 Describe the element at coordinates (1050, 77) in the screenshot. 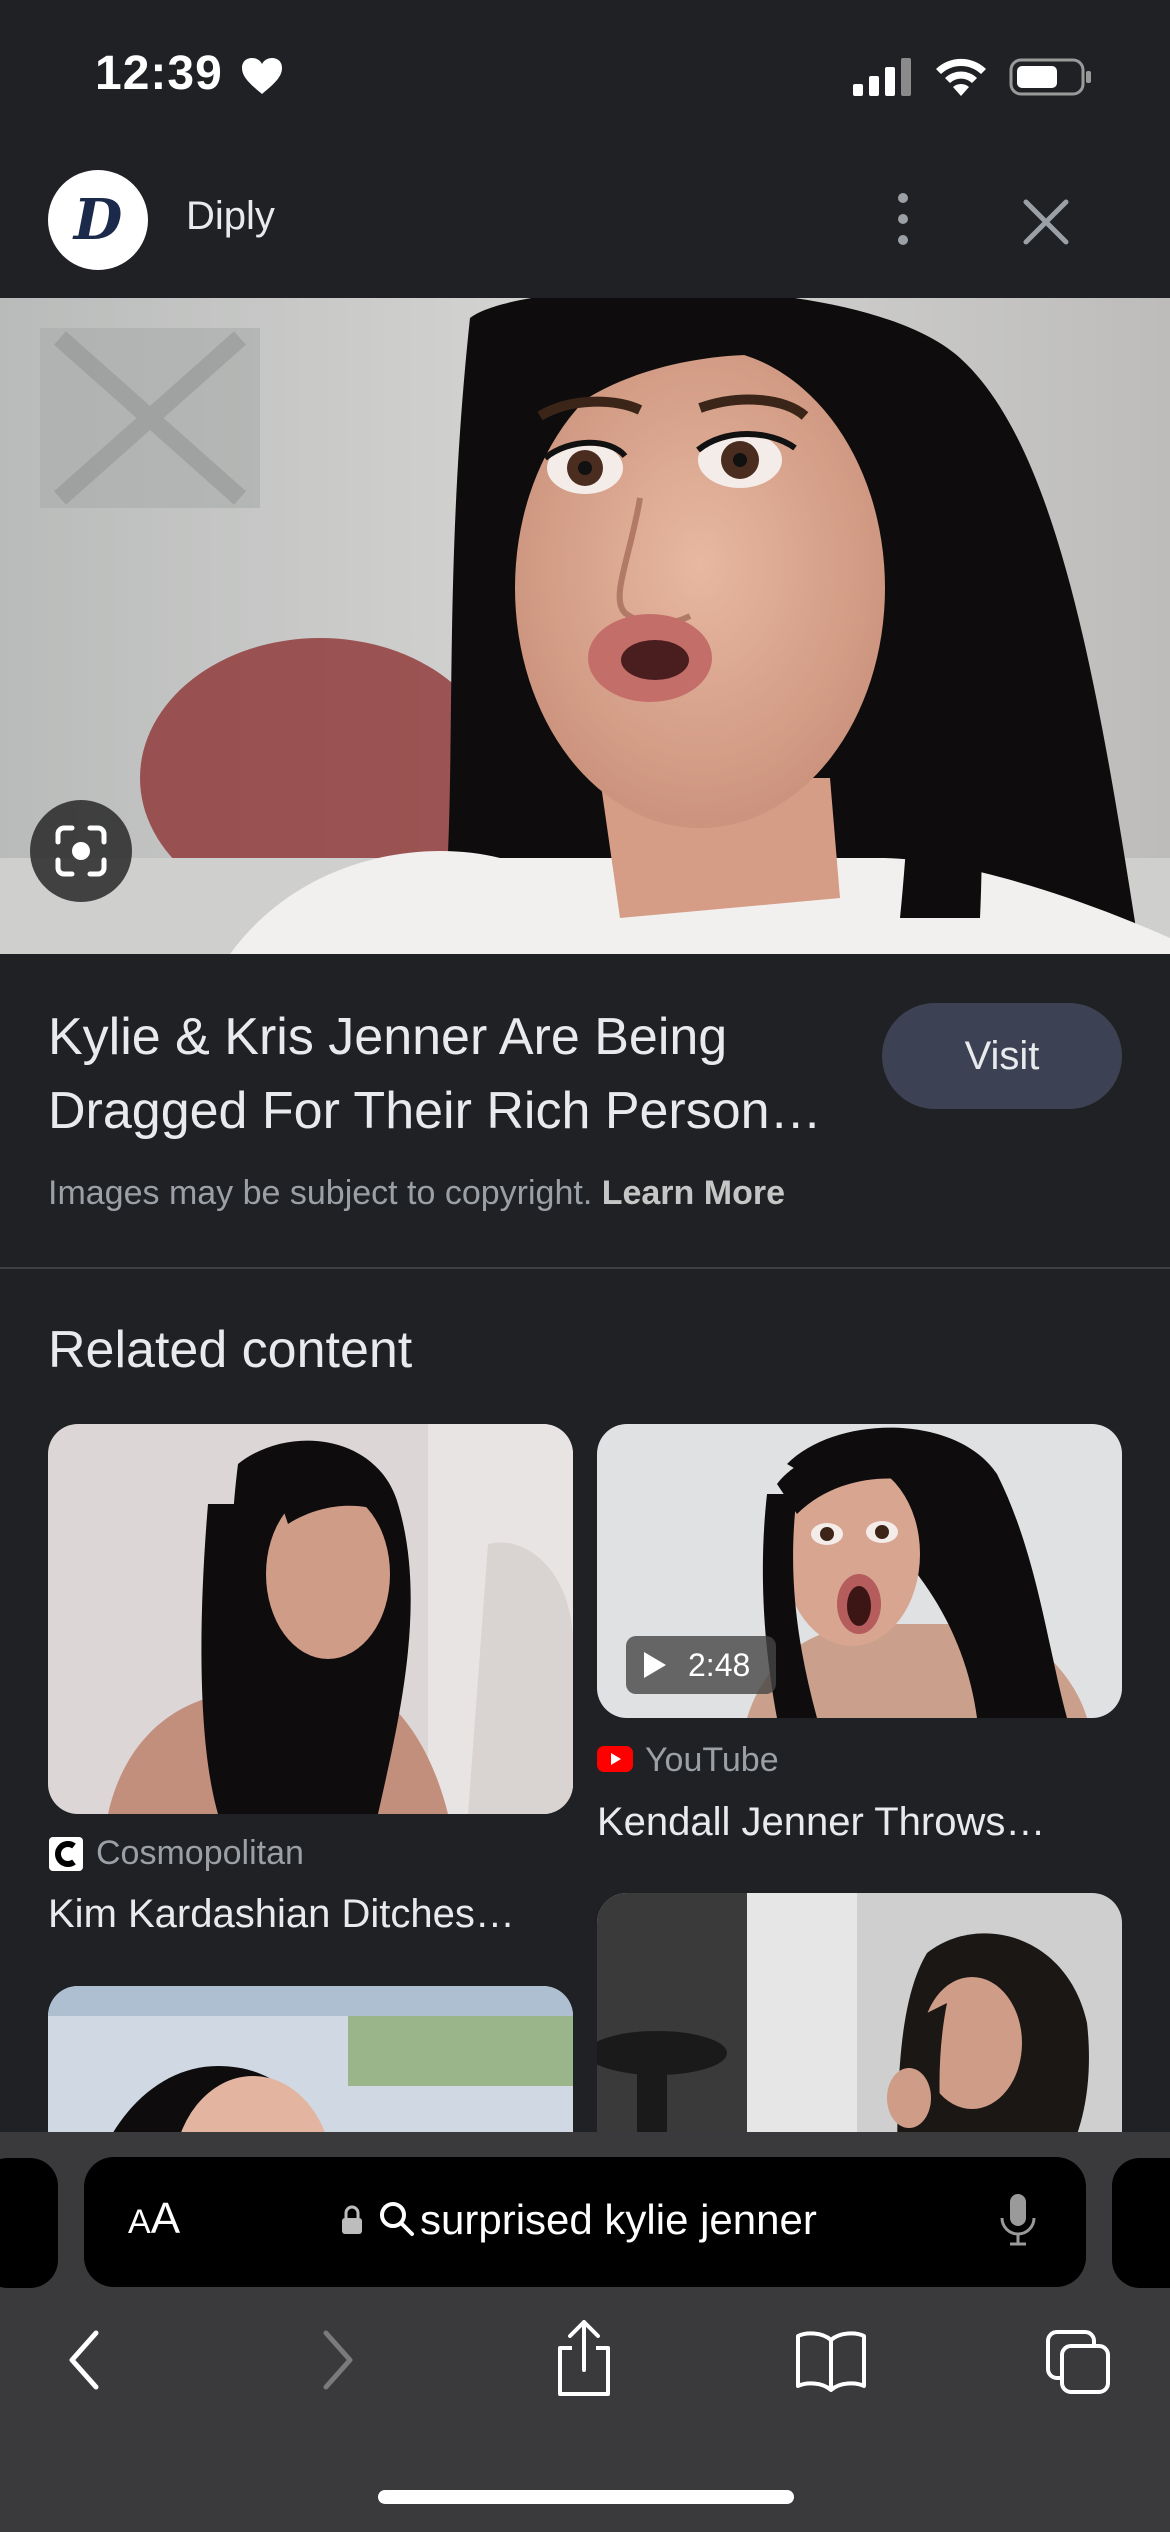

I see `battery-icon` at that location.